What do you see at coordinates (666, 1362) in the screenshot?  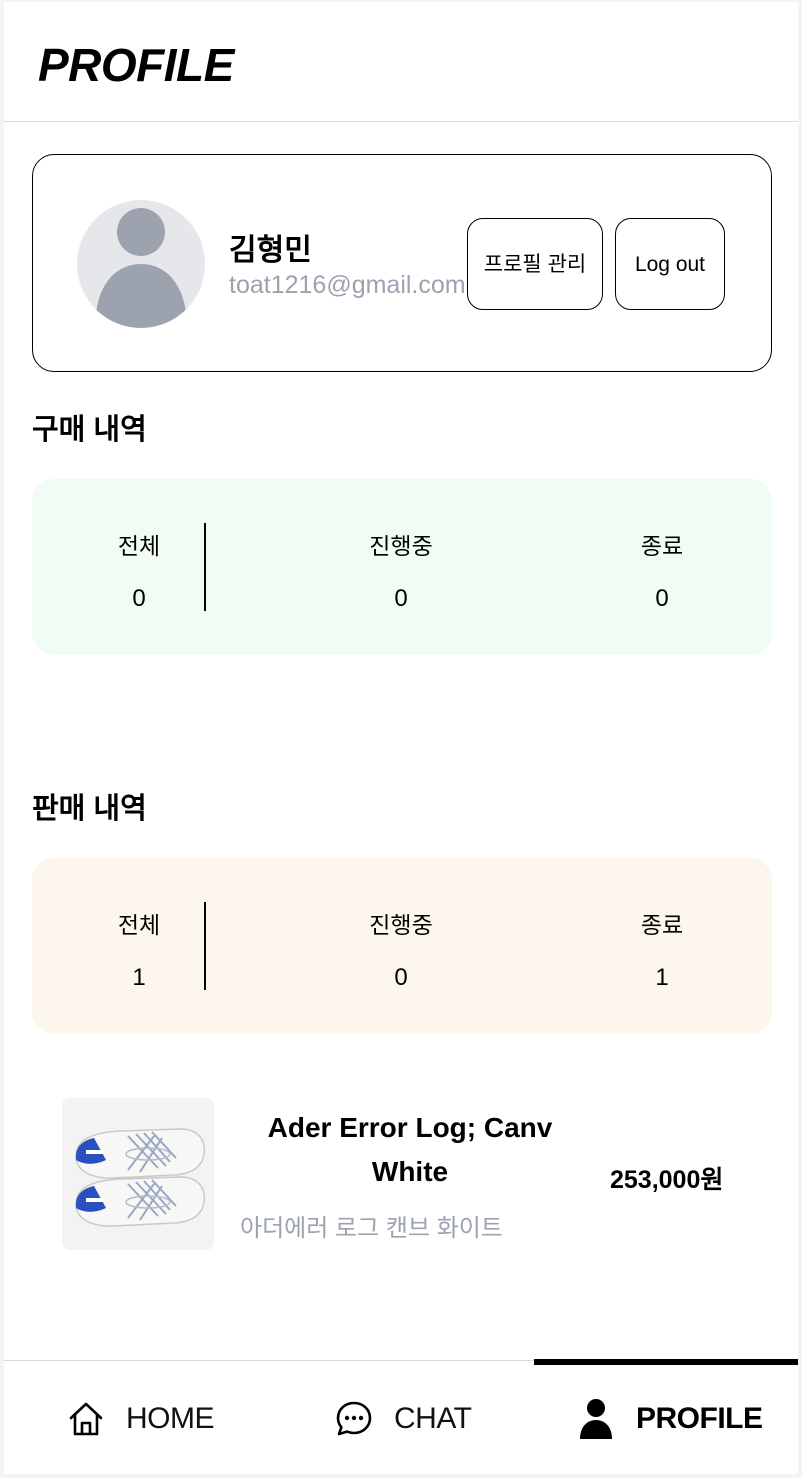 I see `nav-active-indicator` at bounding box center [666, 1362].